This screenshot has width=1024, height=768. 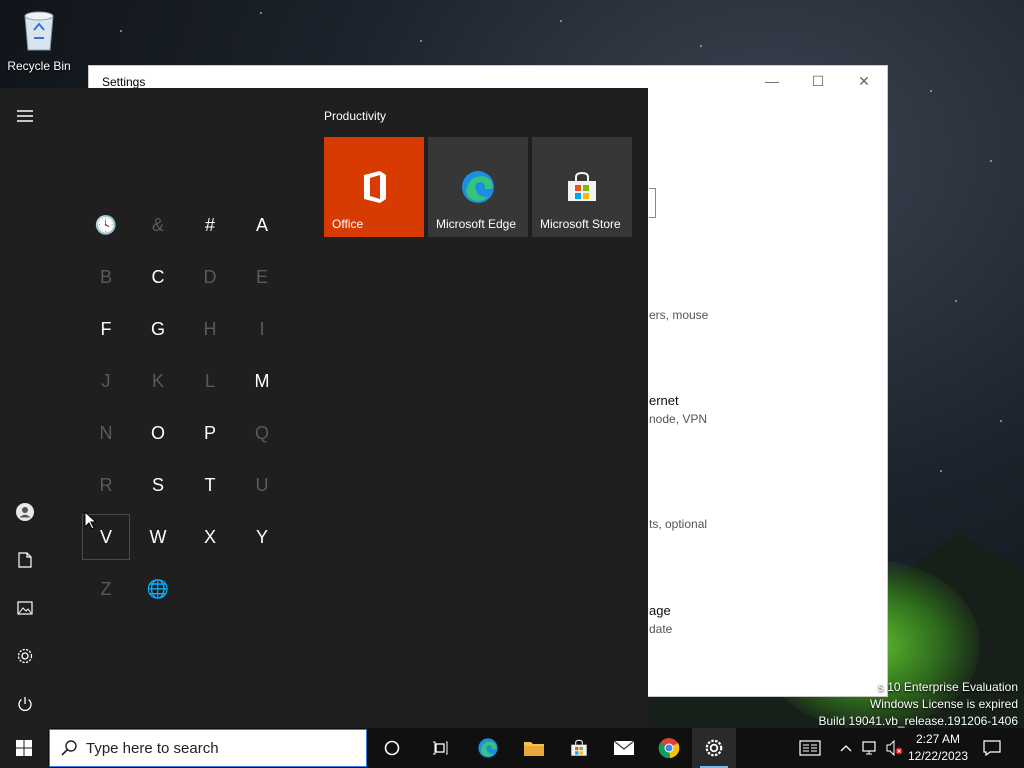 What do you see at coordinates (210, 485) in the screenshot?
I see `jump-letter-22: T` at bounding box center [210, 485].